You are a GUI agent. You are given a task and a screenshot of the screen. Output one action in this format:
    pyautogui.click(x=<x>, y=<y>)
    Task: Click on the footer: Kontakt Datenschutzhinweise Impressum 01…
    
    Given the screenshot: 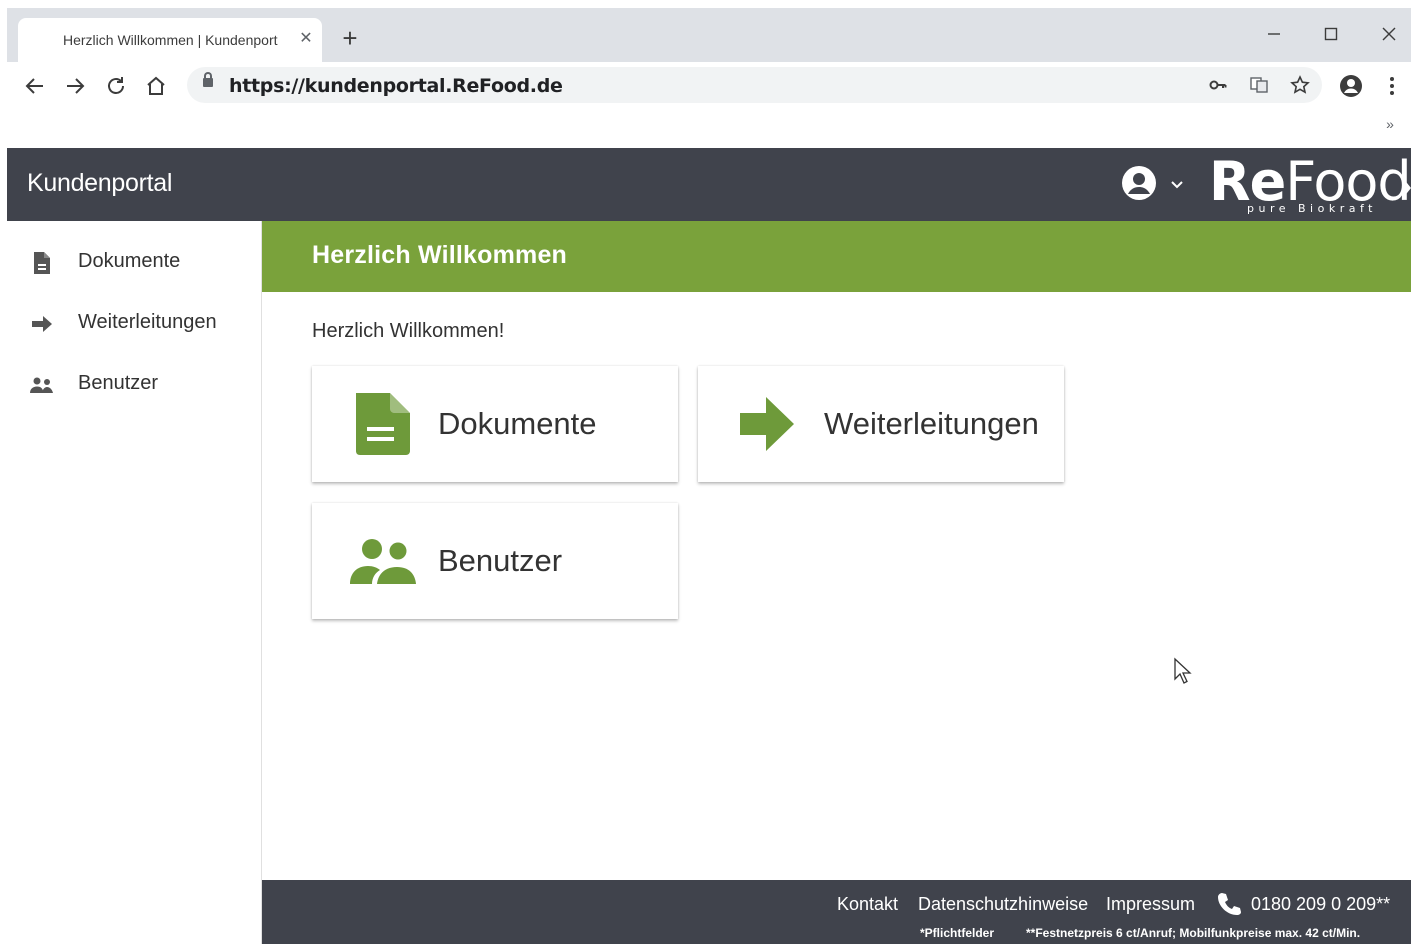 What is the action you would take?
    pyautogui.click(x=836, y=912)
    